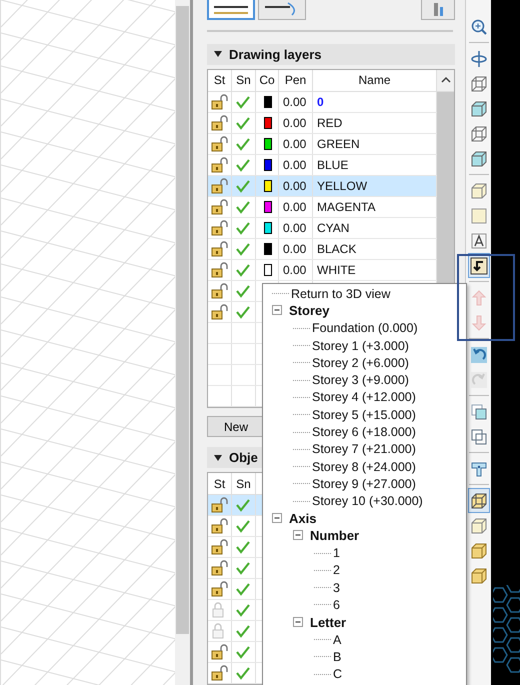 This screenshot has height=685, width=520. Describe the element at coordinates (367, 501) in the screenshot. I see `tree-item: Storey 10 (+30.000)` at that location.